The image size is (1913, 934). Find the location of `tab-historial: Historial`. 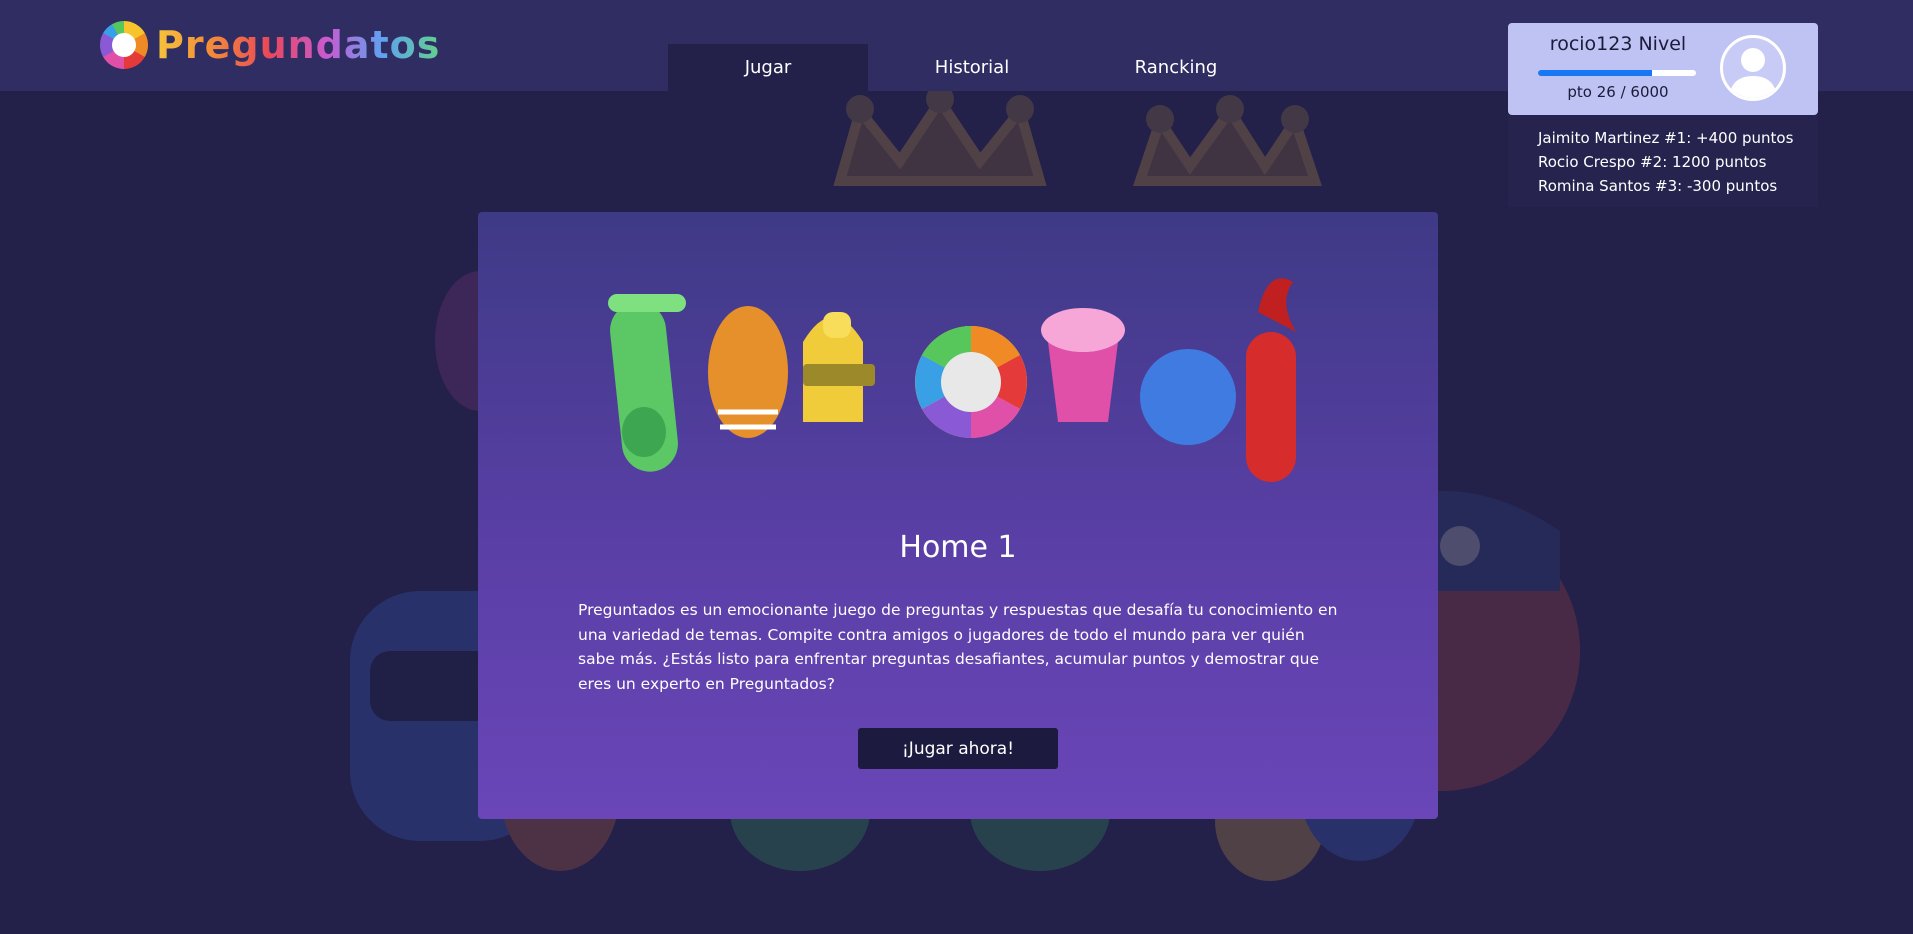

tab-historial: Historial is located at coordinates (972, 67).